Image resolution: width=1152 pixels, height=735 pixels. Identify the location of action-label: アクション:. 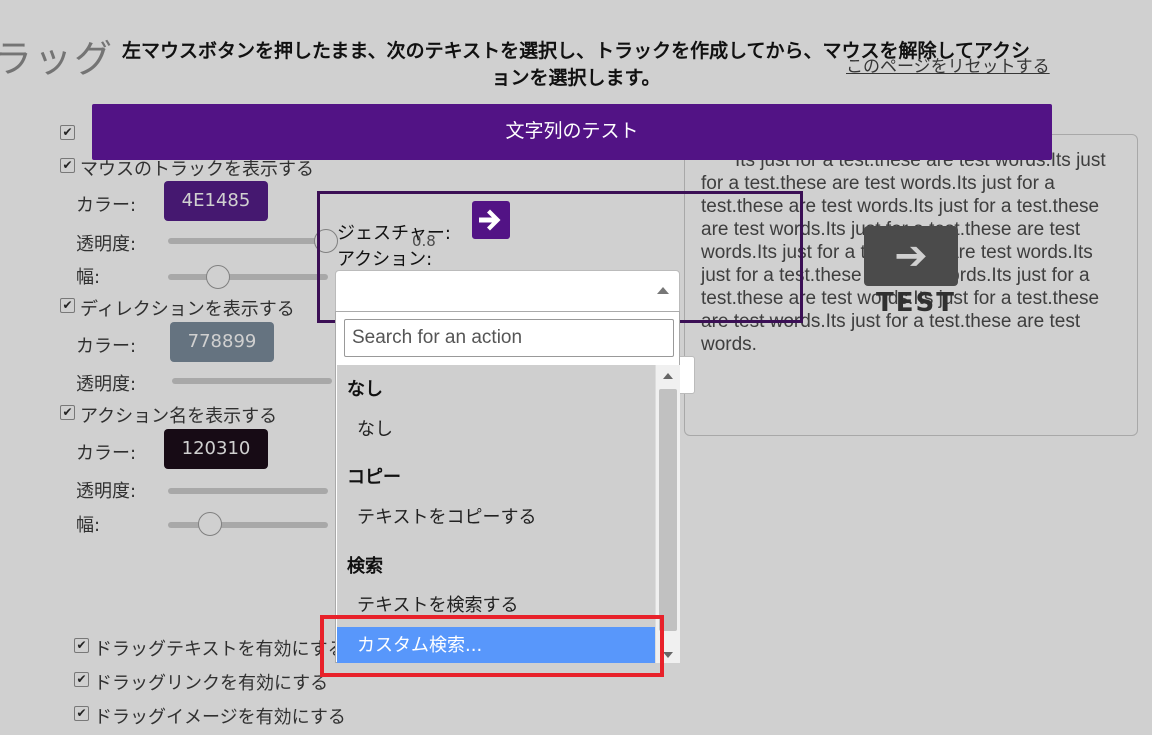
(385, 259).